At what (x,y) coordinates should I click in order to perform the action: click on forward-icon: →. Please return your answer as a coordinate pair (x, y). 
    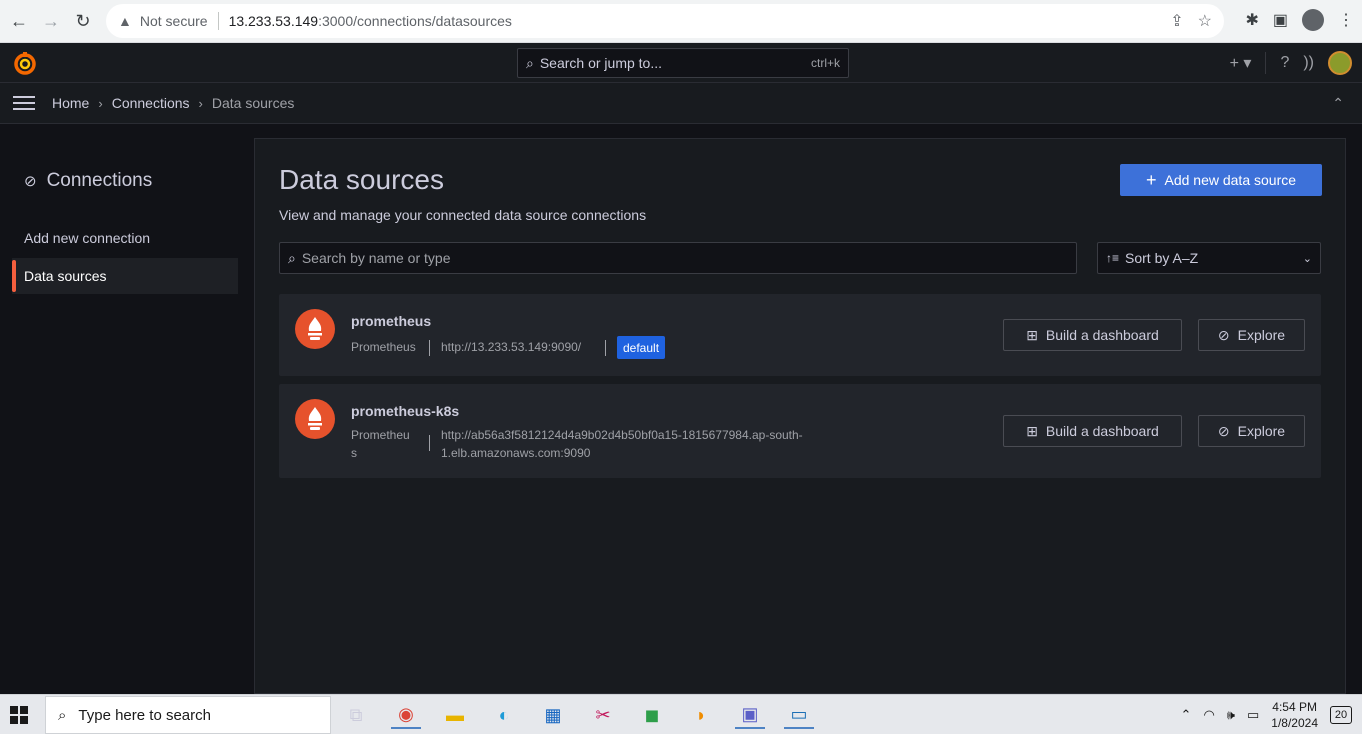
    Looking at the image, I should click on (51, 21).